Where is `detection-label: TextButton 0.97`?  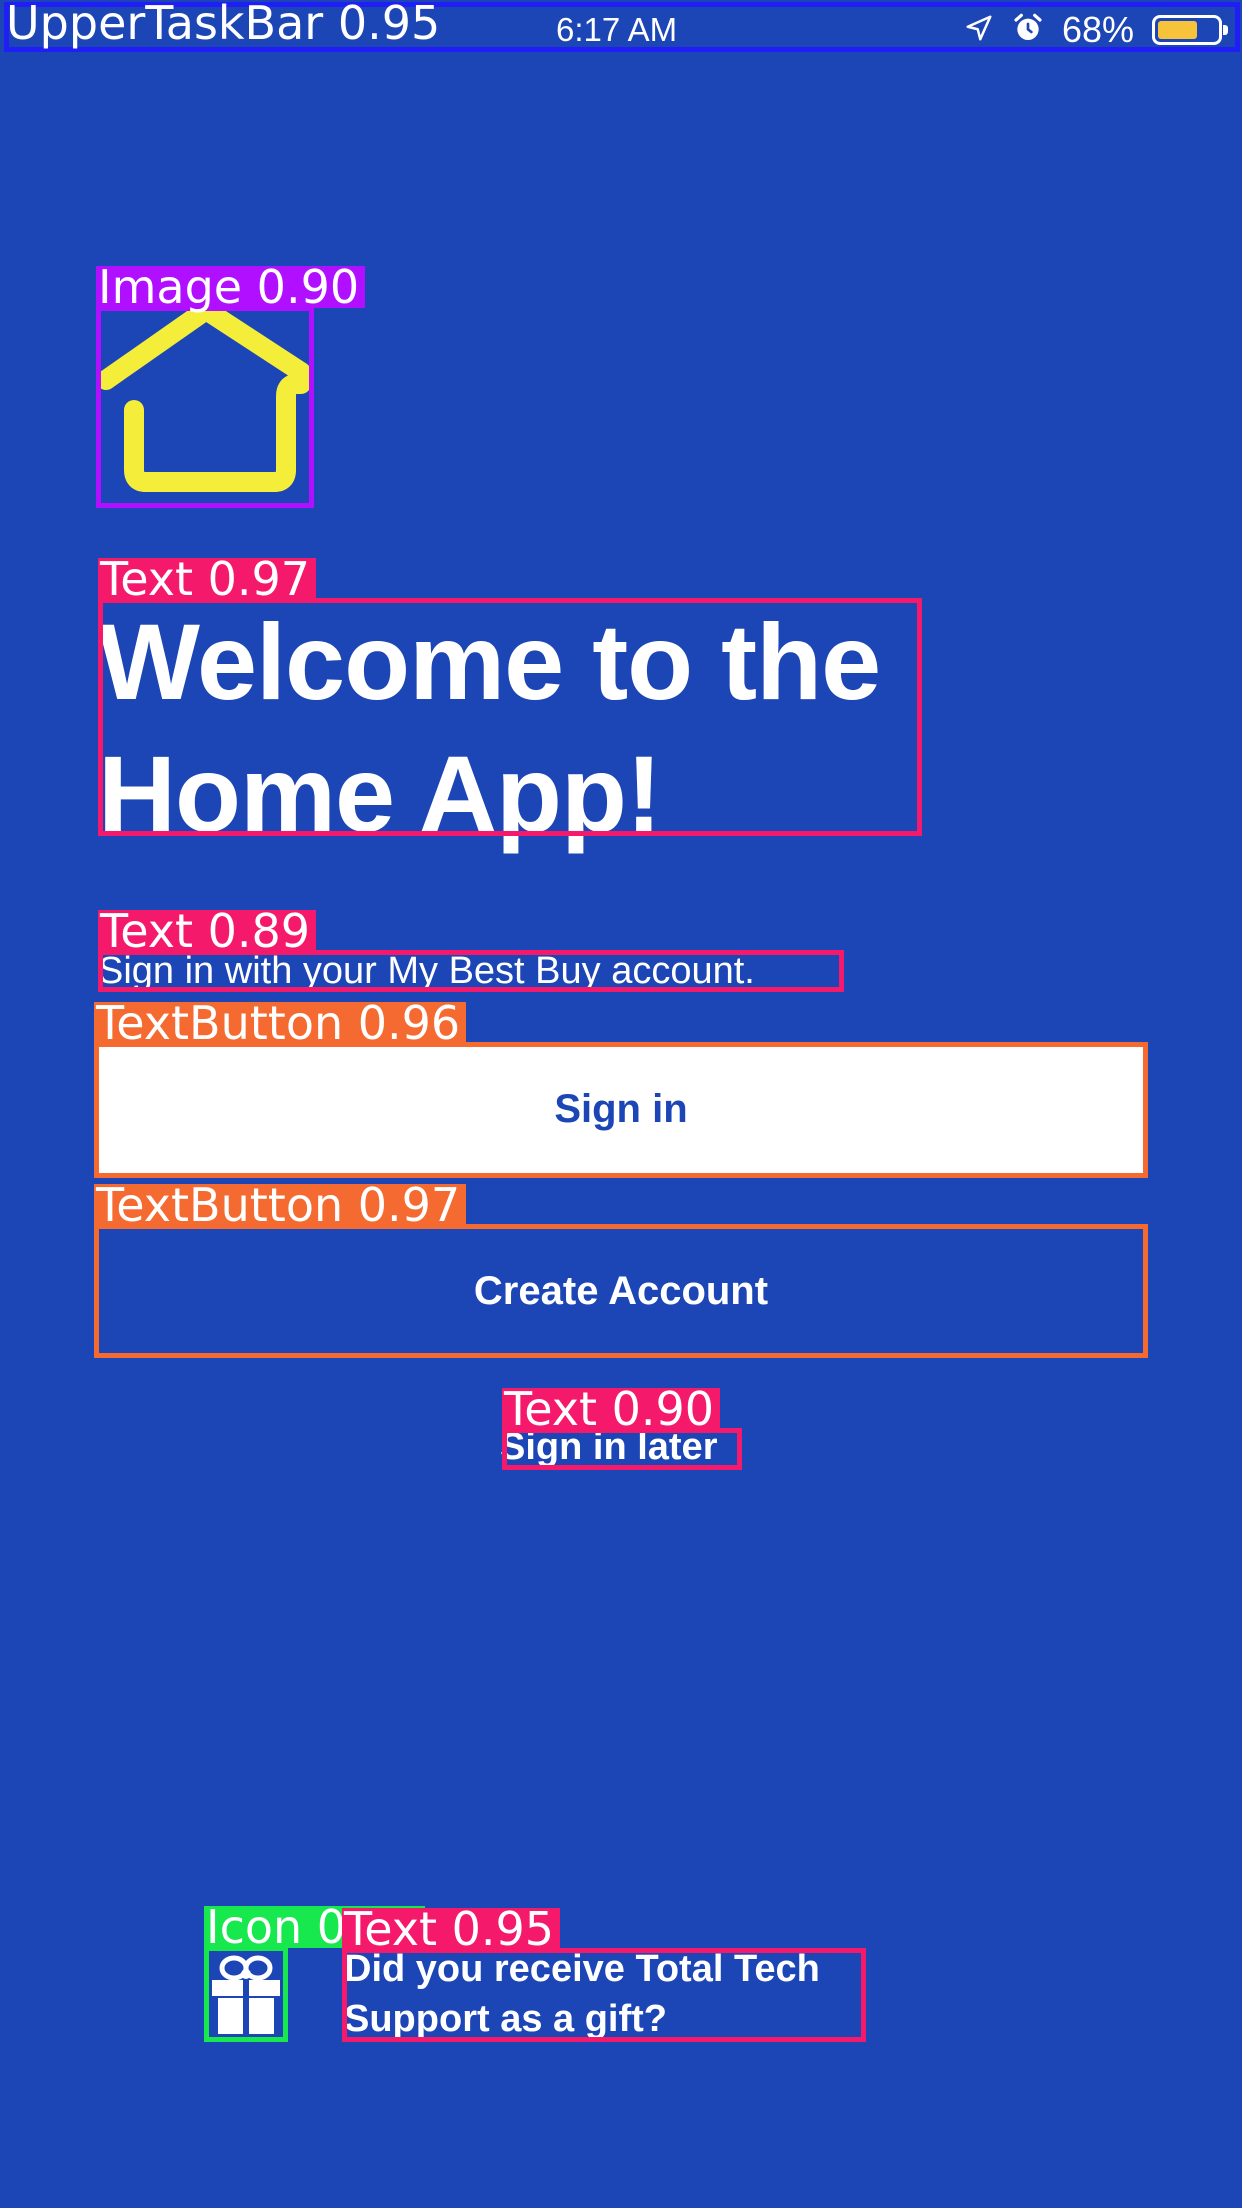
detection-label: TextButton 0.97 is located at coordinates (280, 1205).